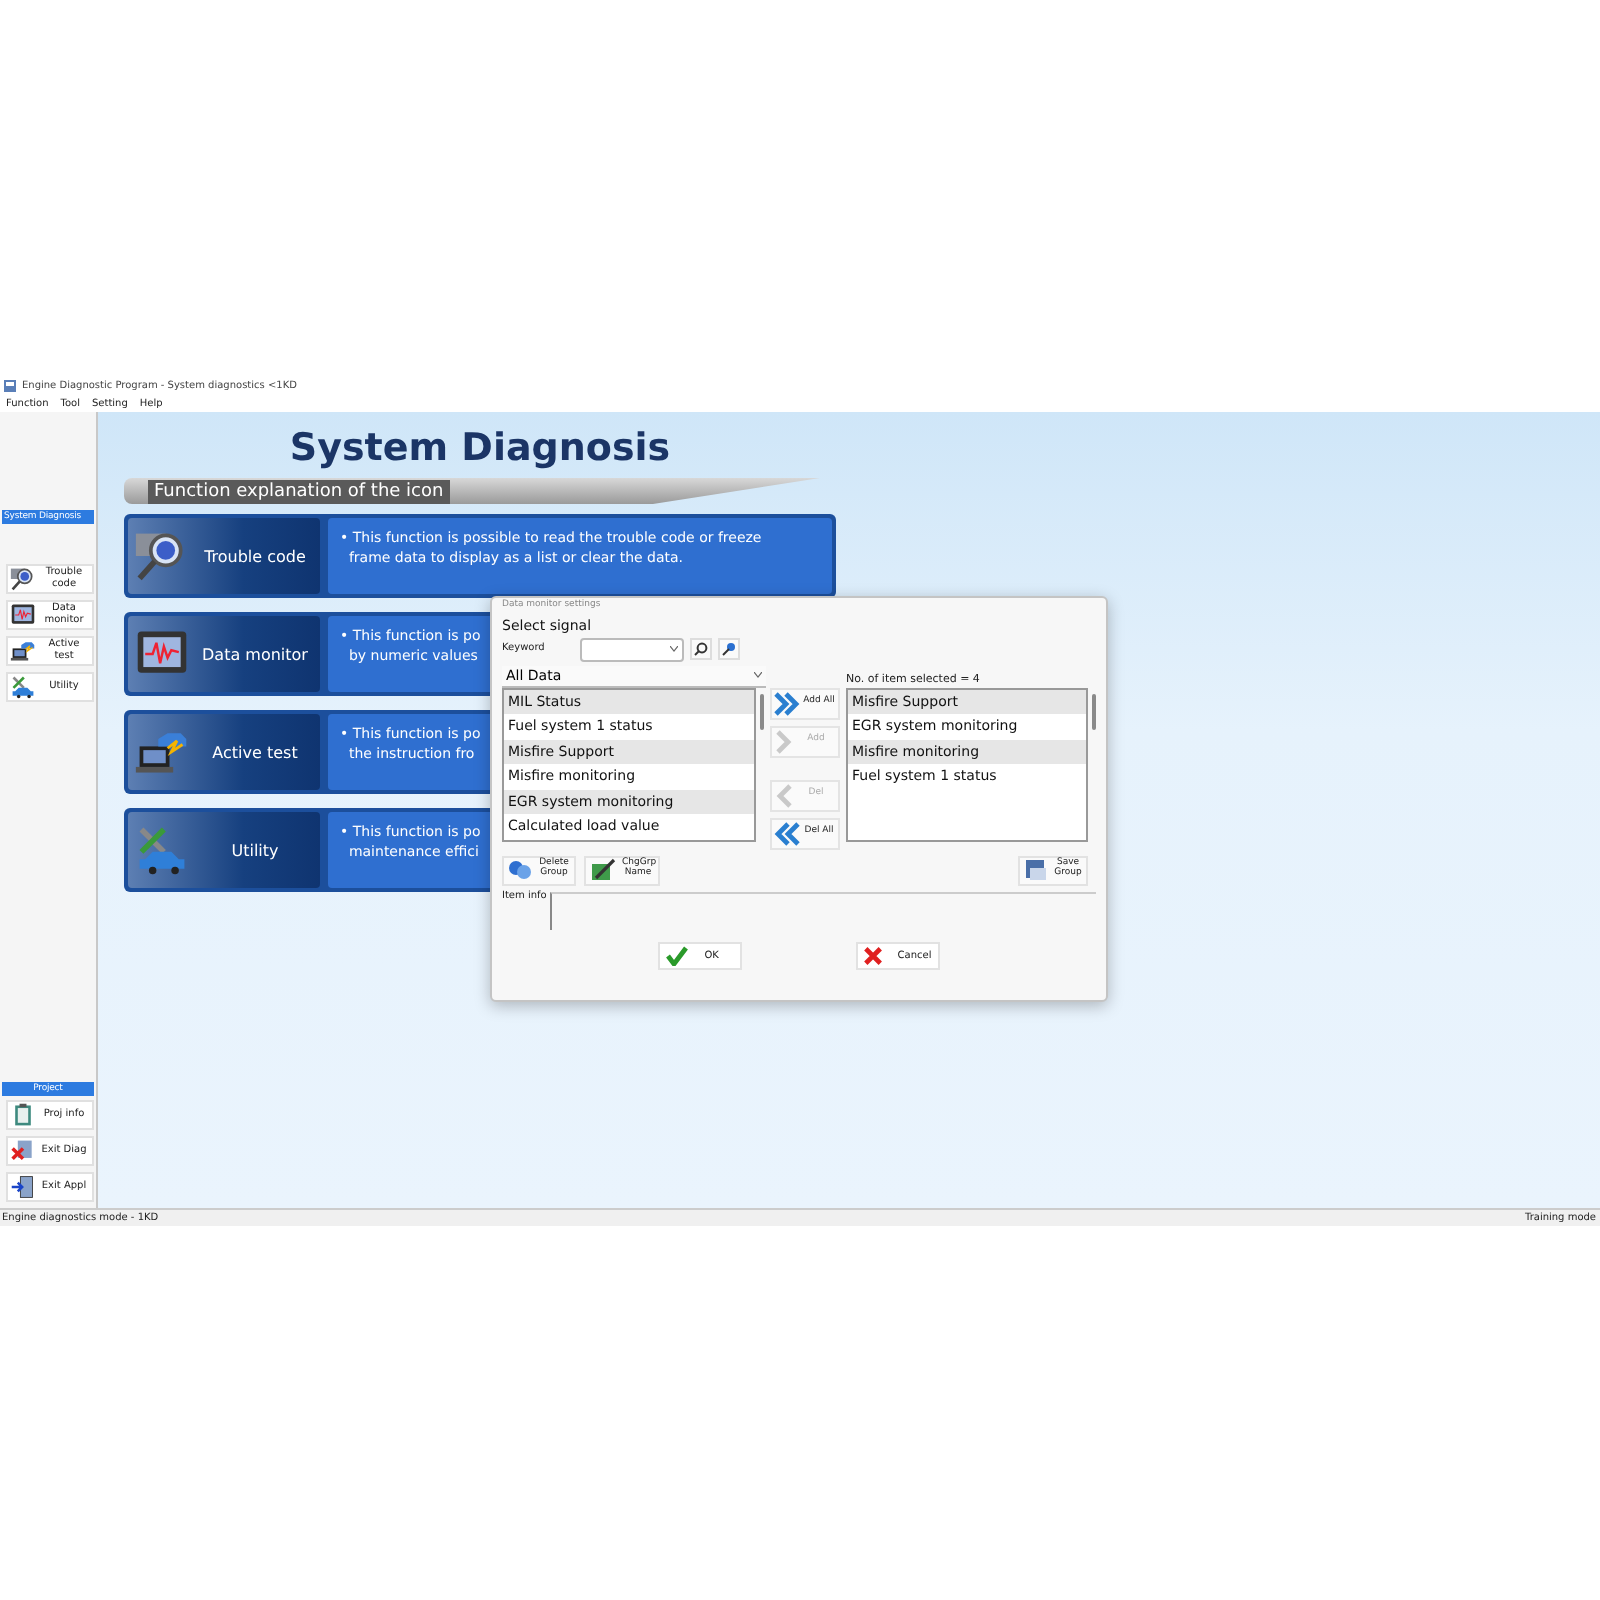 The height and width of the screenshot is (1600, 1600). Describe the element at coordinates (520, 870) in the screenshot. I see `group-icon` at that location.